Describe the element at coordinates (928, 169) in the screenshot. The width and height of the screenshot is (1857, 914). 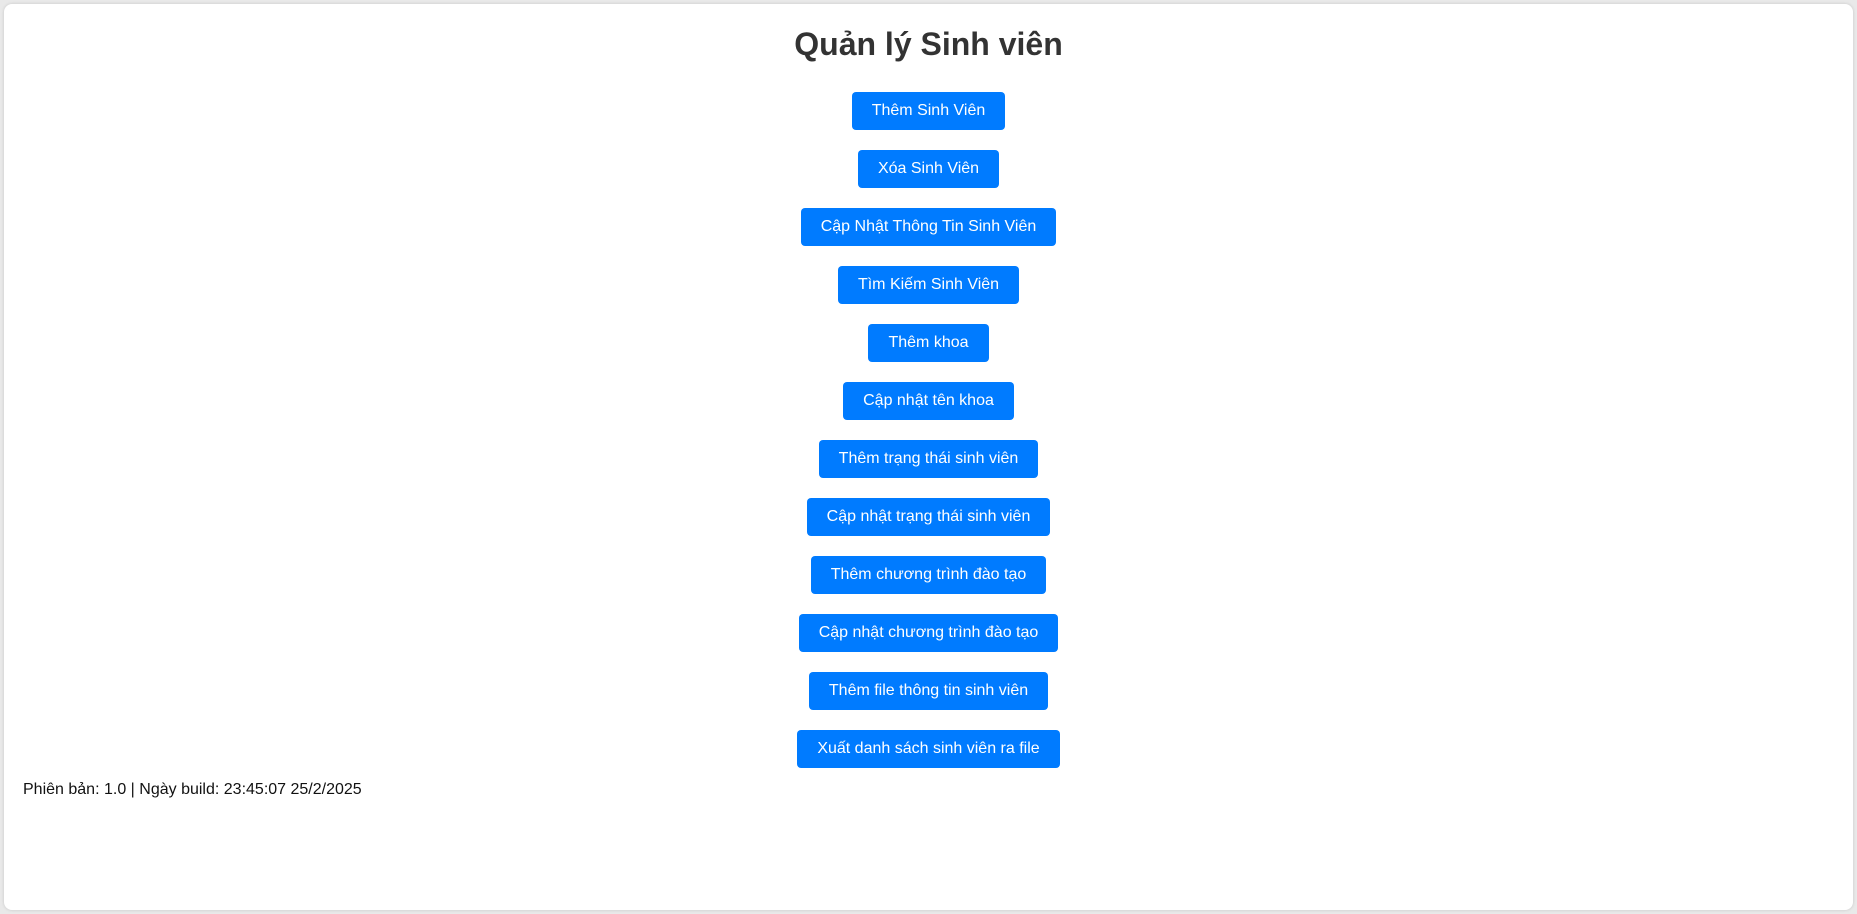
I see `delete-student-button: Xóa Sinh Viên` at that location.